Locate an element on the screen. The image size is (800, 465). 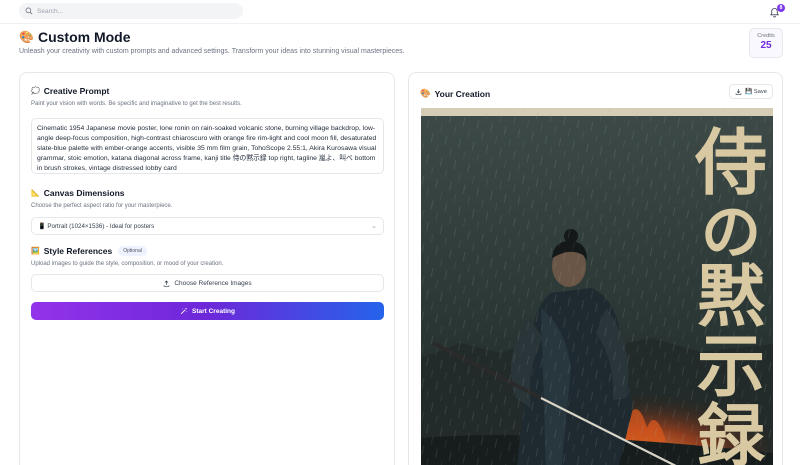
start-creating-label: Start Creating is located at coordinates (213, 311).